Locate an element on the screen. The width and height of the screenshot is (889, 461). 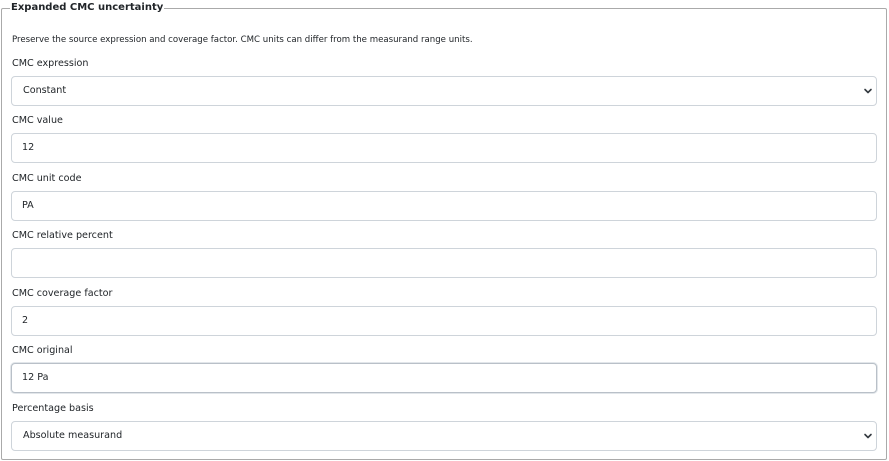
cmc-coverage-factor-label: CMC coverage factor is located at coordinates (62, 293).